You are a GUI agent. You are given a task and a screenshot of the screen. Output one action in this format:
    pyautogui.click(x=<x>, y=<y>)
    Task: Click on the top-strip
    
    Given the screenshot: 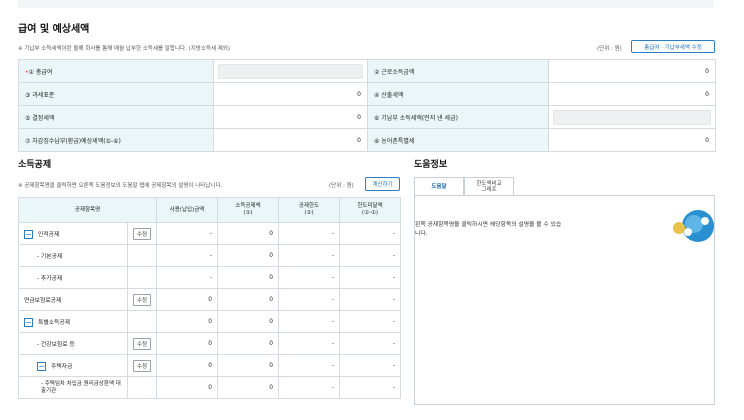 What is the action you would take?
    pyautogui.click(x=366, y=4)
    